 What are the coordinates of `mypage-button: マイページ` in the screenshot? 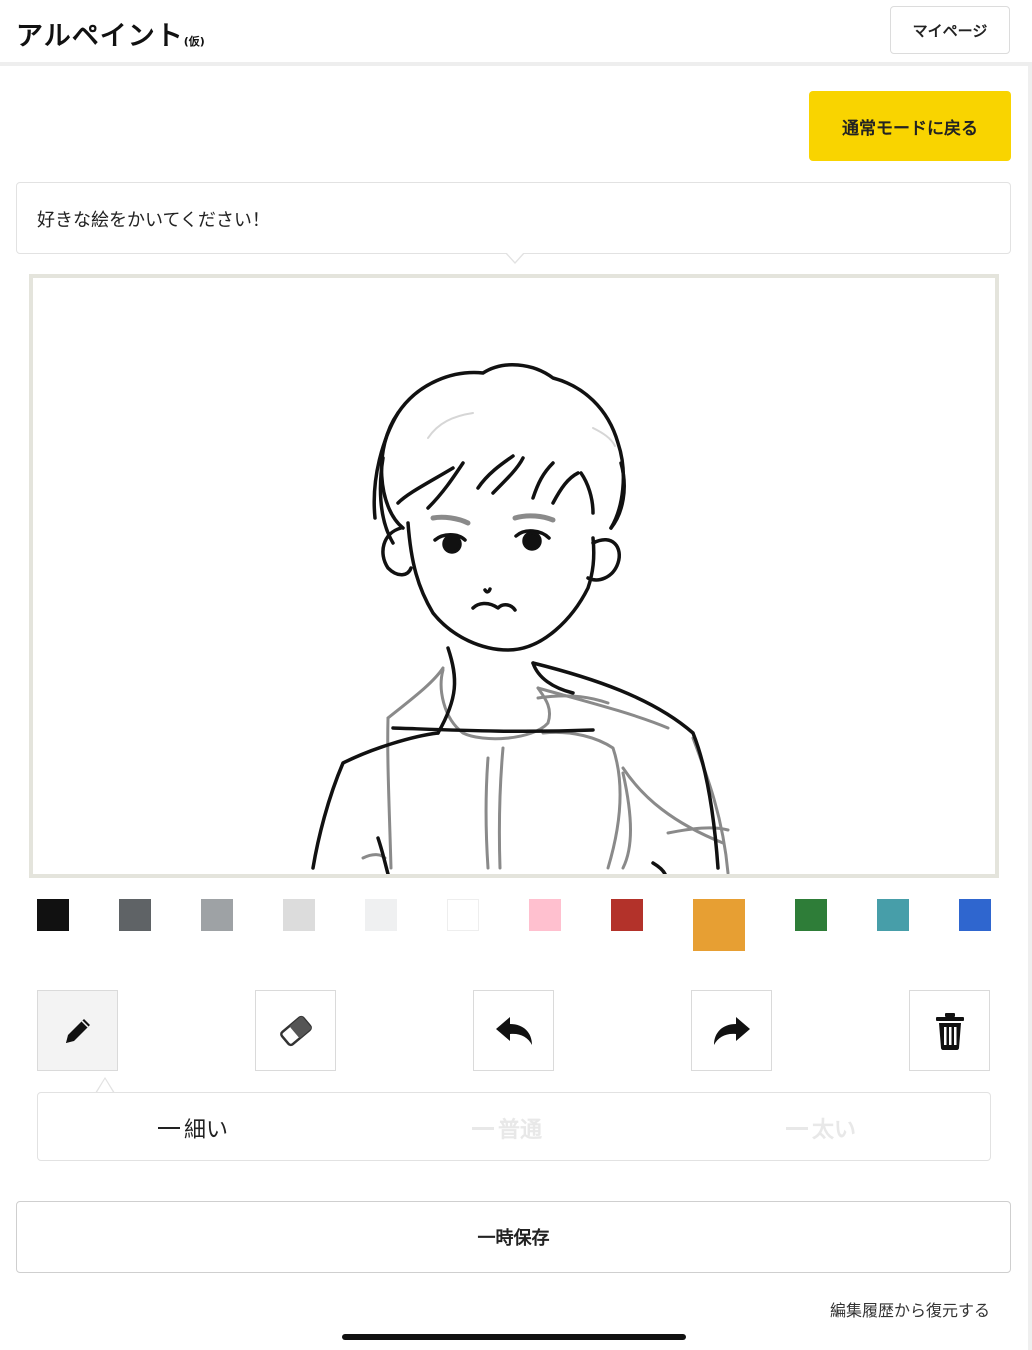 It's located at (950, 30).